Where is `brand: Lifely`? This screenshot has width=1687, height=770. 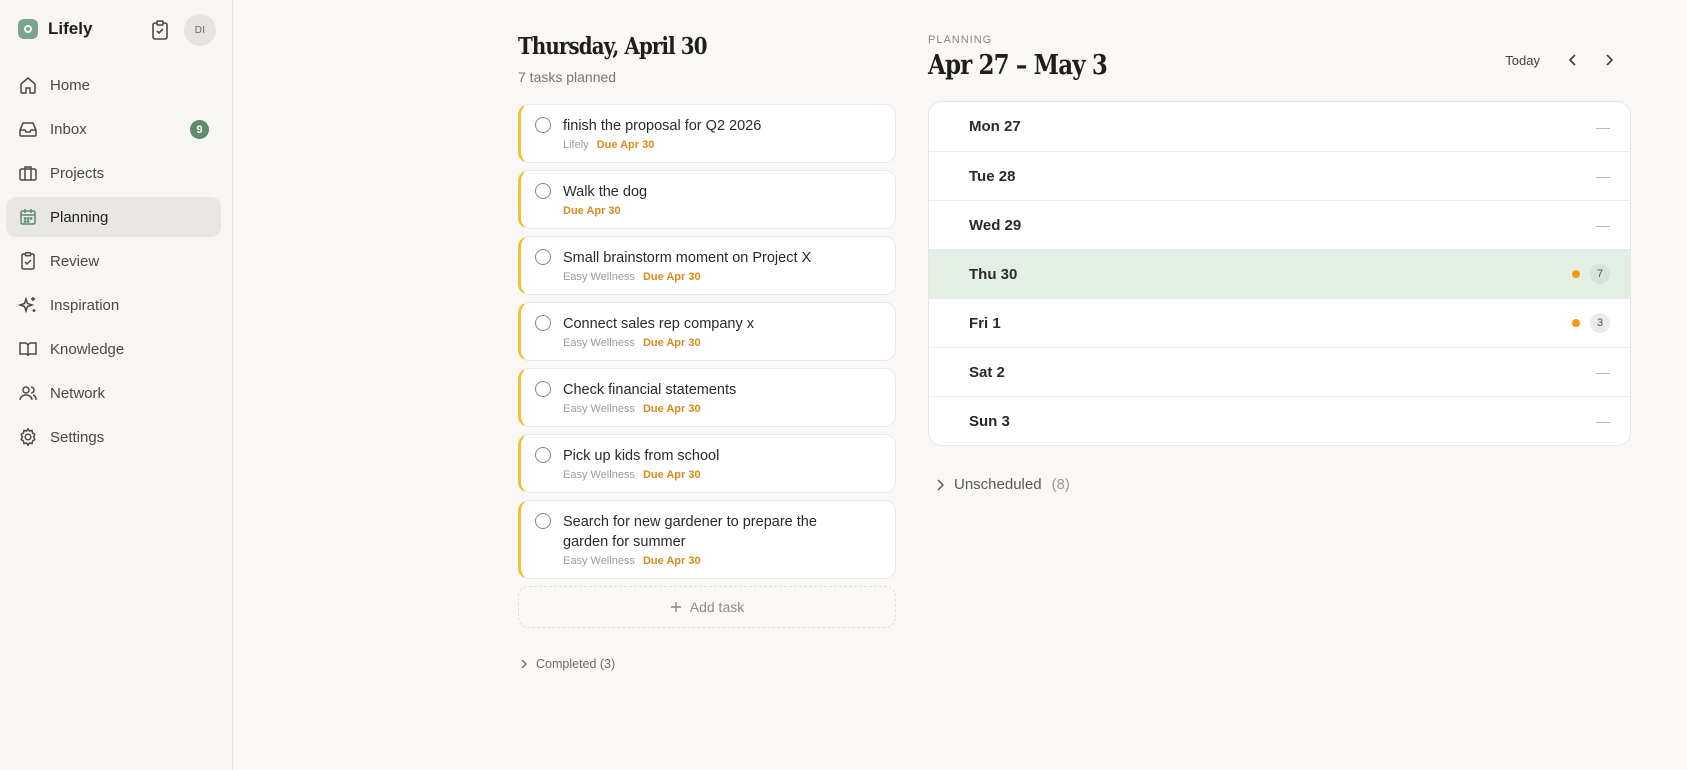 brand: Lifely is located at coordinates (55, 29).